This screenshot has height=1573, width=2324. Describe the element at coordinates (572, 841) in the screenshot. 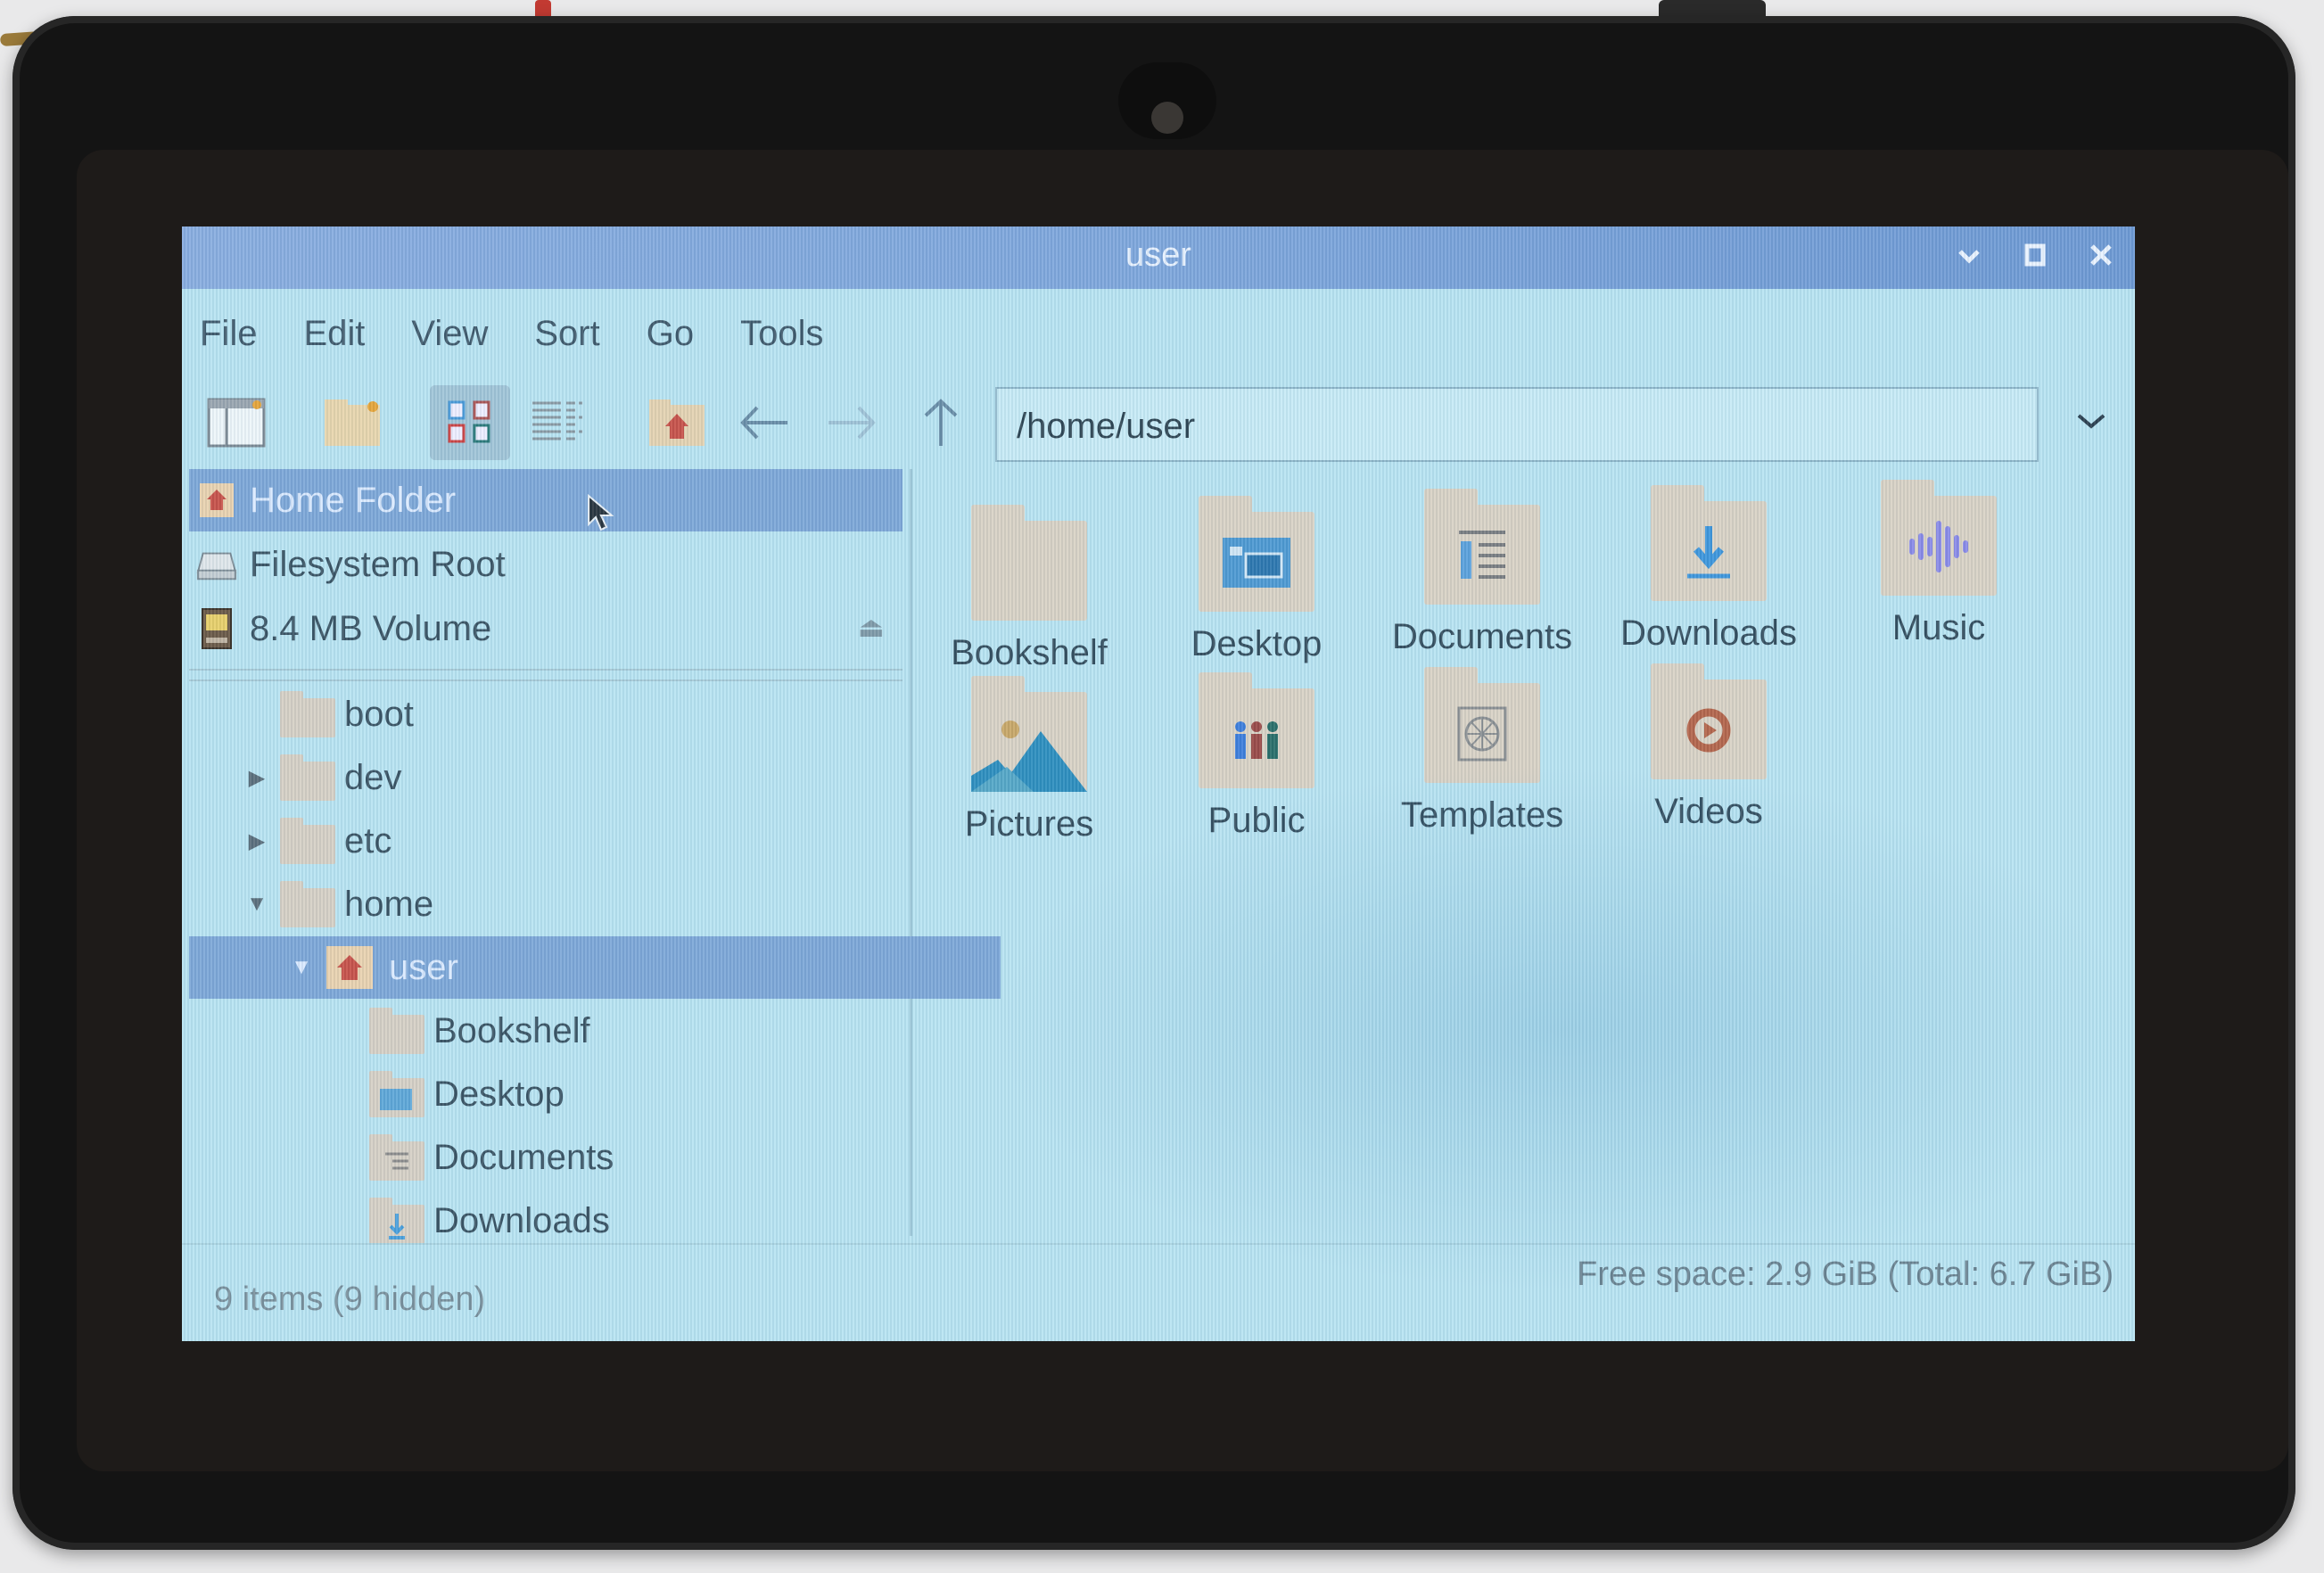

I see `tree-node-etc: ▶ etc` at that location.